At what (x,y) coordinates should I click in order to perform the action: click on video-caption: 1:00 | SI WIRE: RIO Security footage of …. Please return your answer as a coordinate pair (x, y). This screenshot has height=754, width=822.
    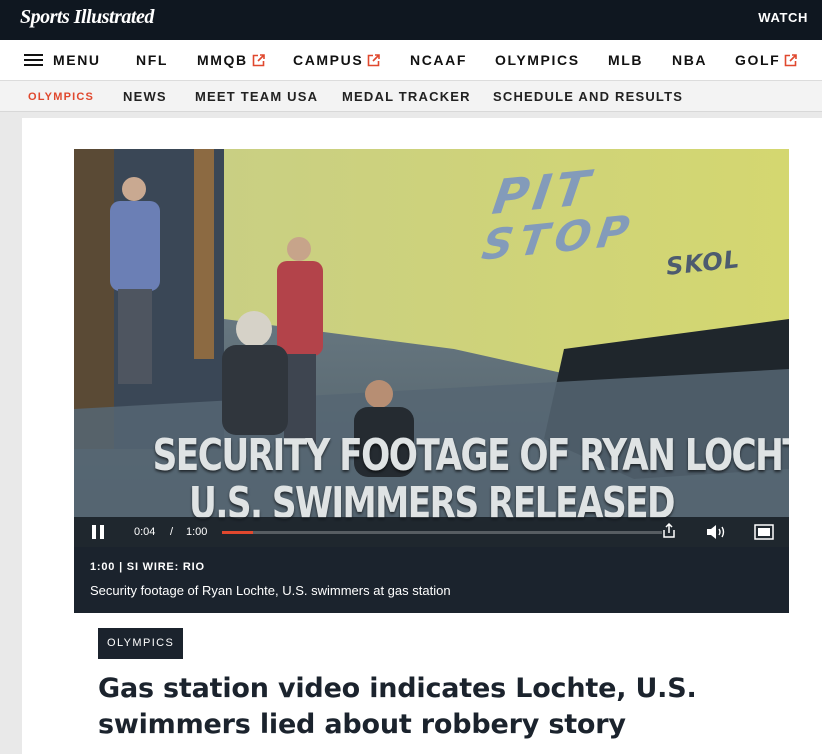
    Looking at the image, I should click on (431, 580).